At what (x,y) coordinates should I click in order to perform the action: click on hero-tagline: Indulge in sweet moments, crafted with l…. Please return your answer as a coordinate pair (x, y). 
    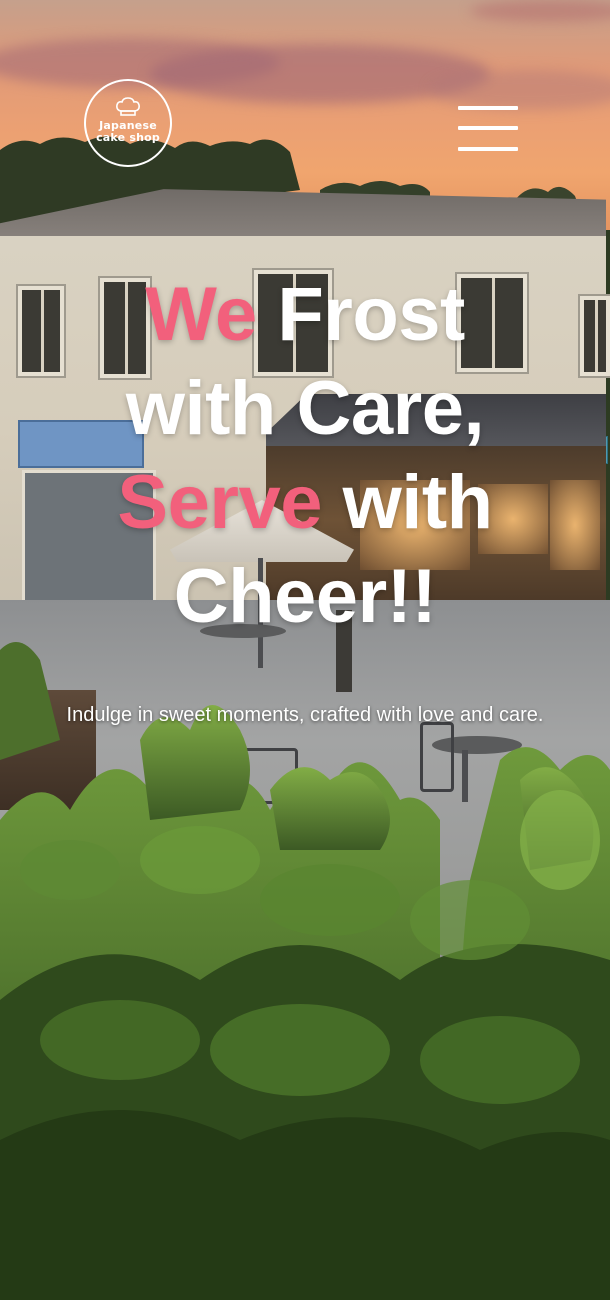
    Looking at the image, I should click on (305, 715).